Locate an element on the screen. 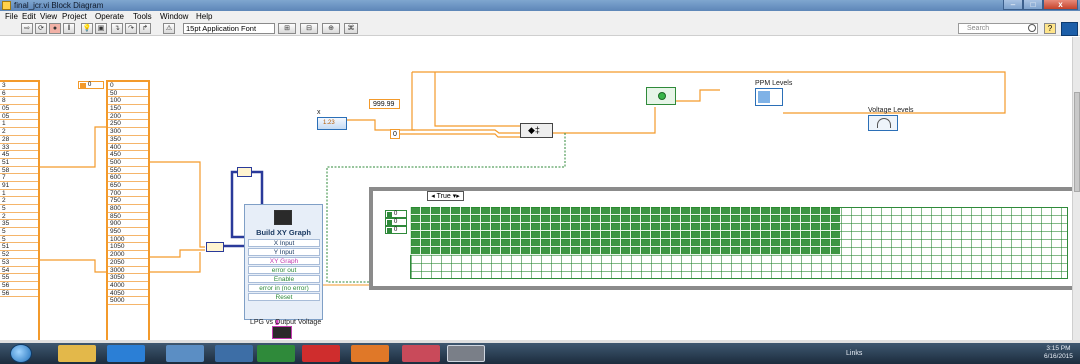 The width and height of the screenshot is (1080, 364). array-left-cell: 28 is located at coordinates (19, 140).